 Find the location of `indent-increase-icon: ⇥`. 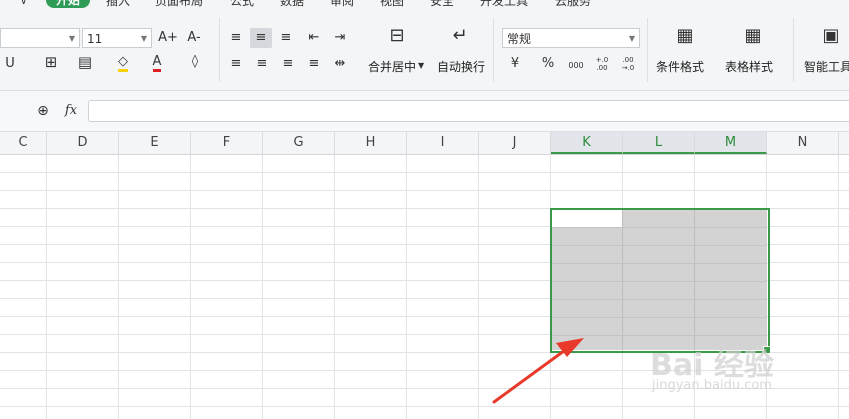

indent-increase-icon: ⇥ is located at coordinates (340, 38).